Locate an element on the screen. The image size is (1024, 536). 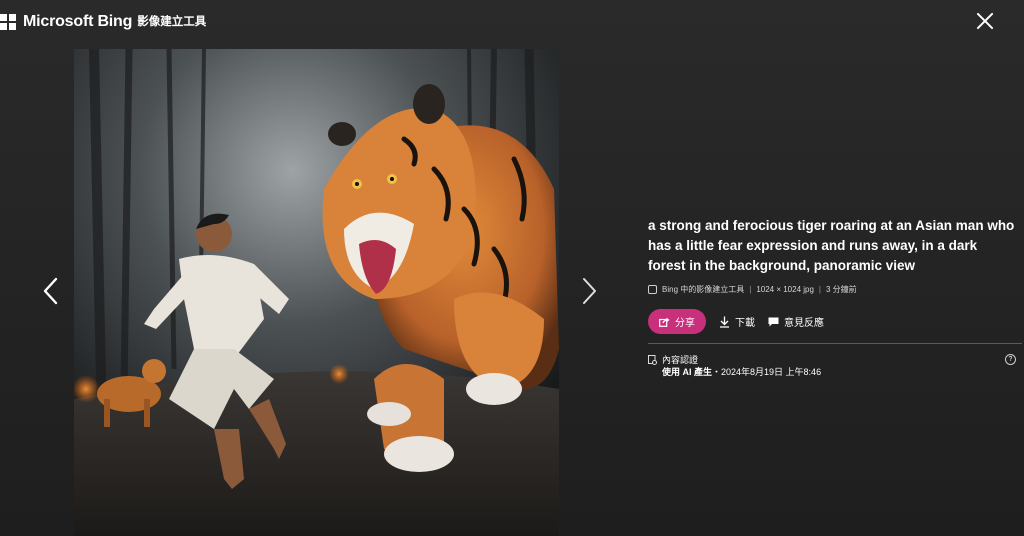
content-credentials-icon is located at coordinates (652, 360).